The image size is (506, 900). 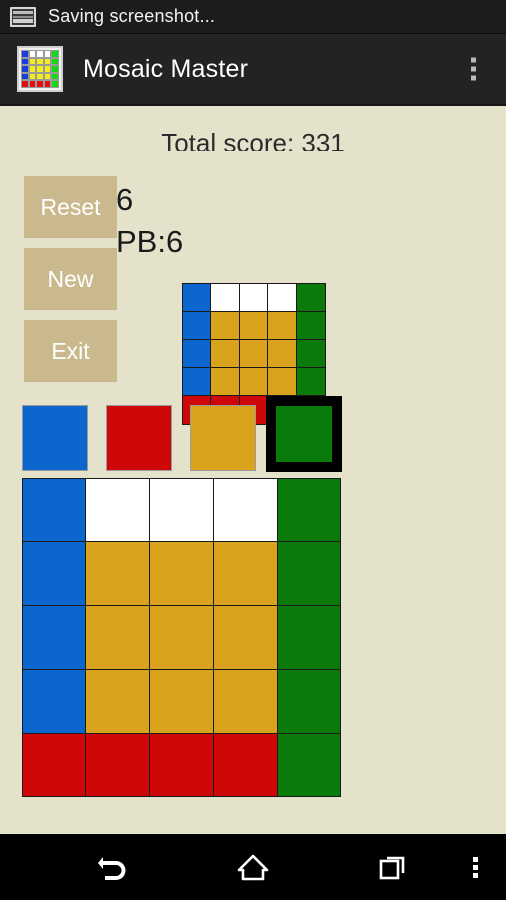 What do you see at coordinates (23, 16) in the screenshot?
I see `screenshot-image-icon` at bounding box center [23, 16].